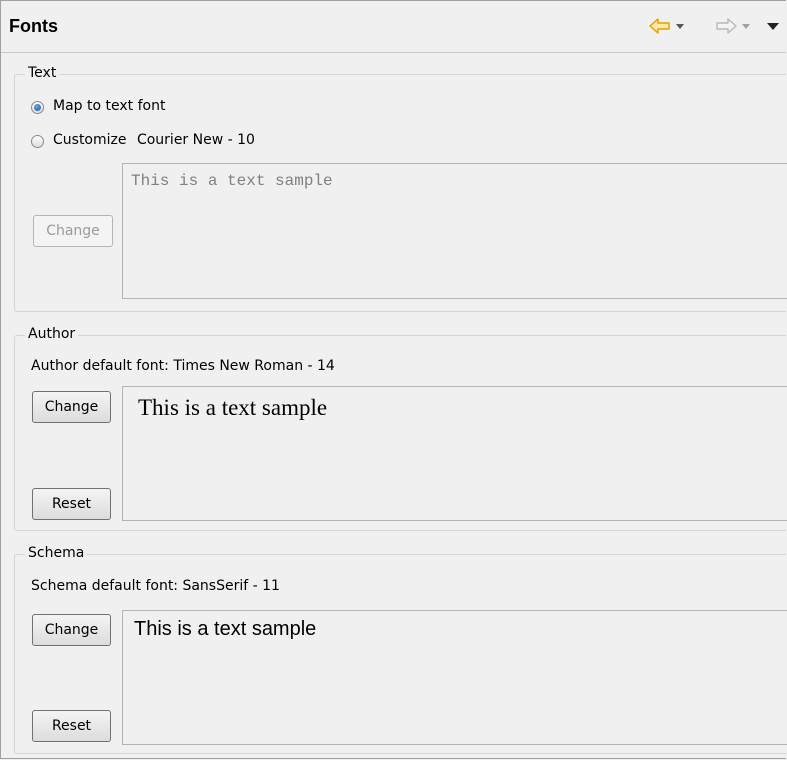  I want to click on customize-font-label: Customize Courier New - 10, so click(154, 140).